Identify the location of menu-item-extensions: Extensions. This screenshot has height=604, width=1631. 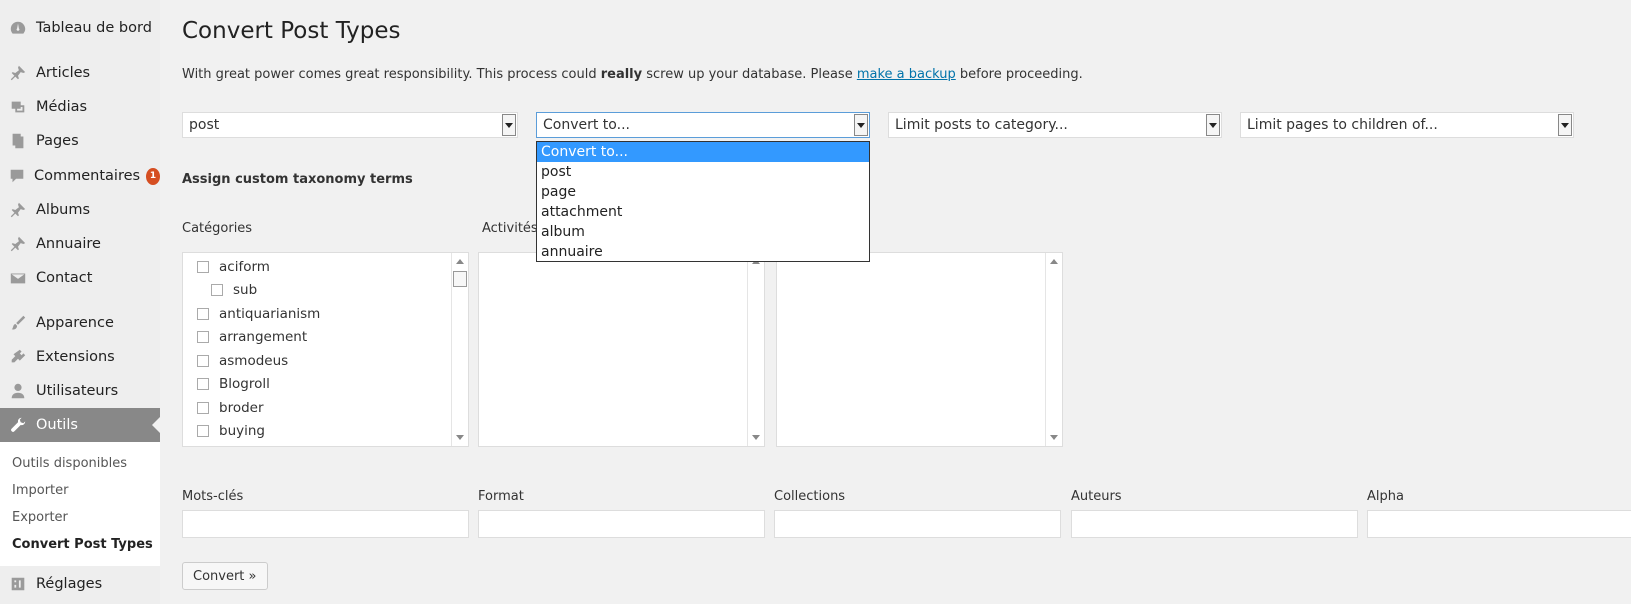
(80, 357).